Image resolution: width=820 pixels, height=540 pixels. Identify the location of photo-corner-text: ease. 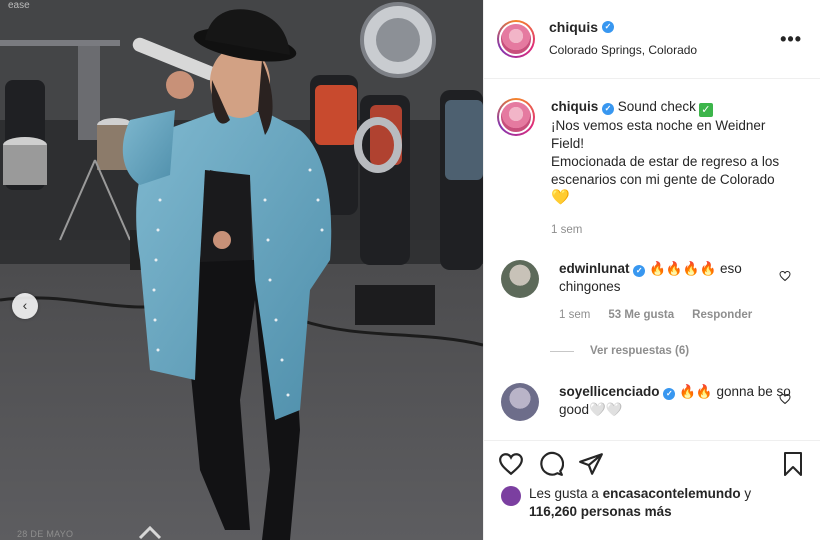
(19, 5).